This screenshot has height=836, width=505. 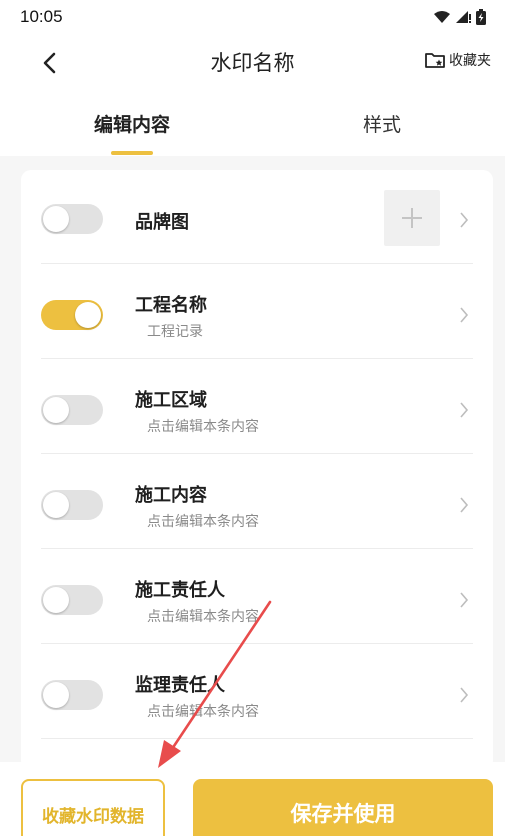 I want to click on battery-icon, so click(x=481, y=17).